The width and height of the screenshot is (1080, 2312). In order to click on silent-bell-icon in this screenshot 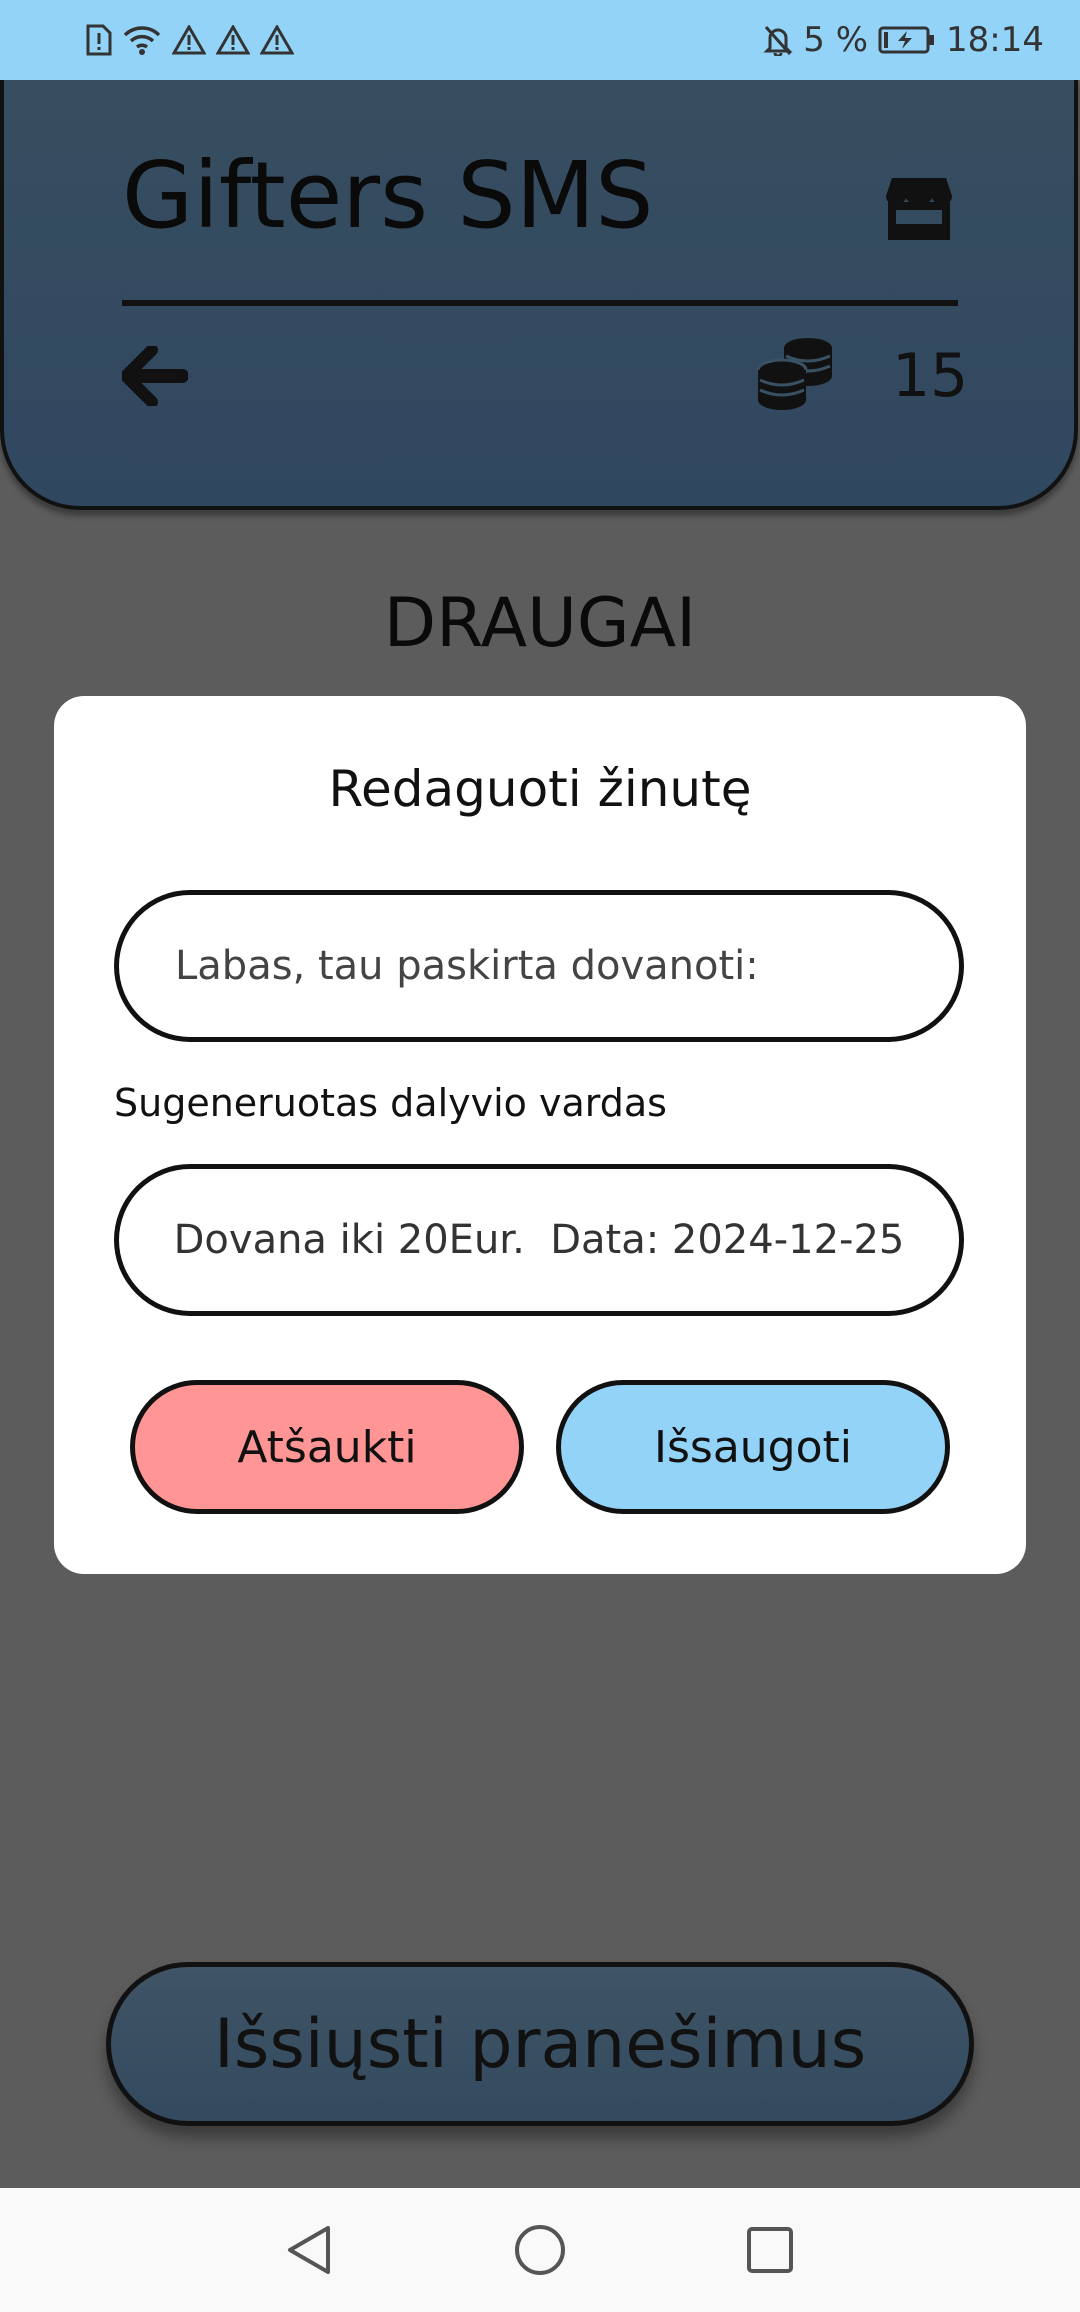, I will do `click(778, 41)`.